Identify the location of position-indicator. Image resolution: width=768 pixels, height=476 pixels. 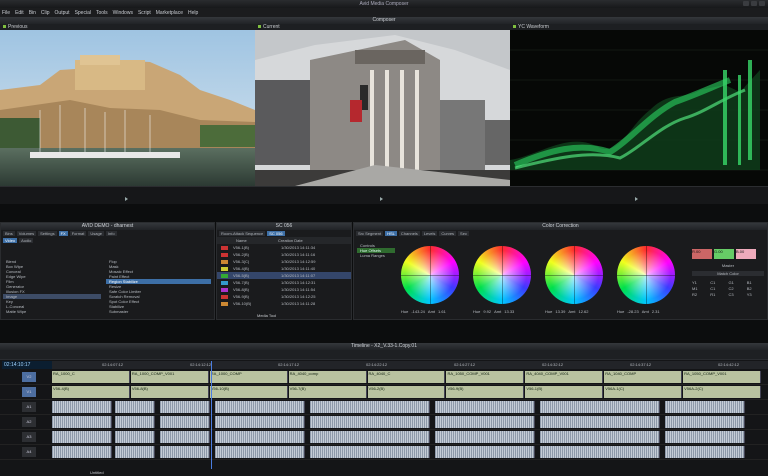
(211, 415).